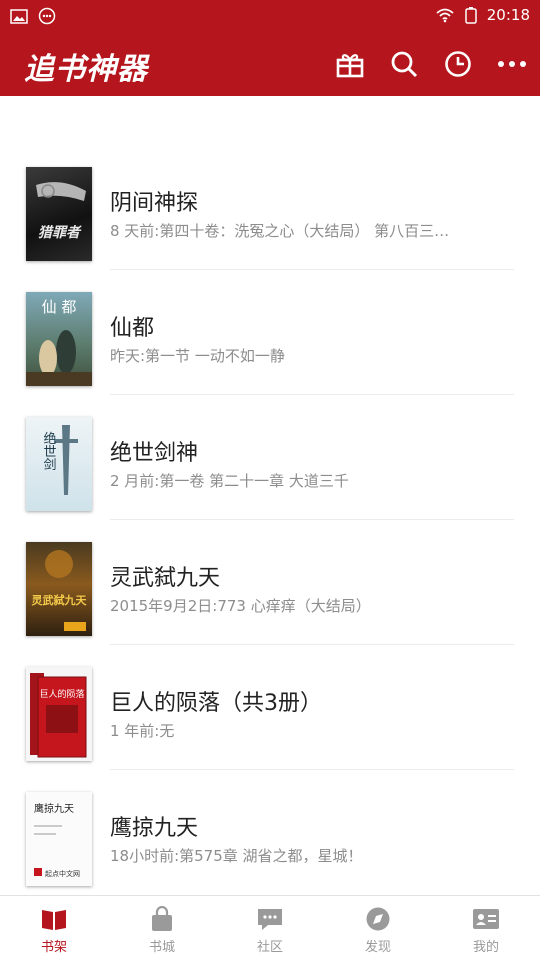 The image size is (540, 961). I want to click on chat-icon, so click(47, 16).